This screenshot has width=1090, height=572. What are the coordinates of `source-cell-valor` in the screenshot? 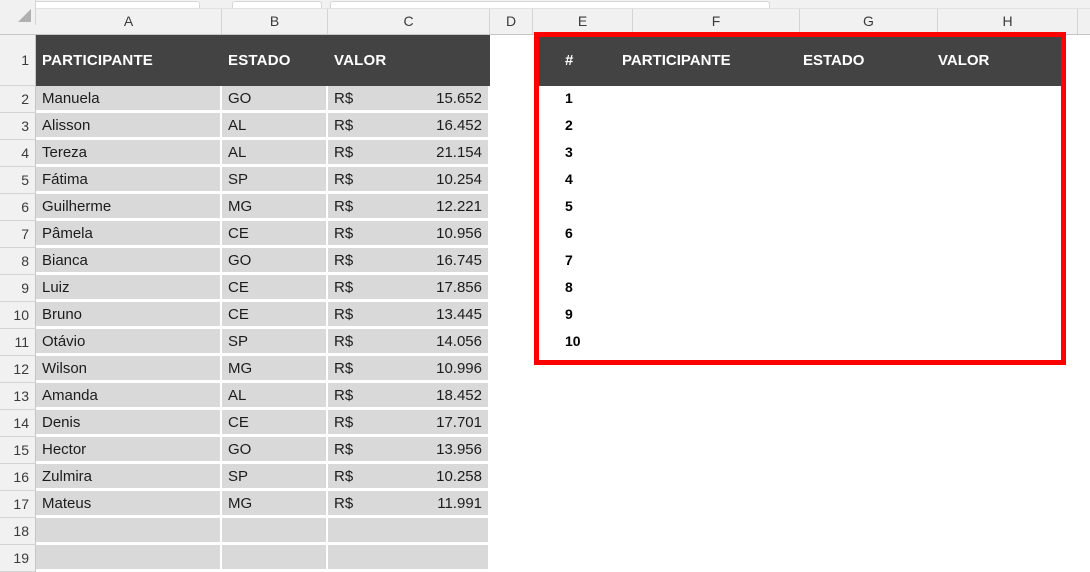 It's located at (408, 530).